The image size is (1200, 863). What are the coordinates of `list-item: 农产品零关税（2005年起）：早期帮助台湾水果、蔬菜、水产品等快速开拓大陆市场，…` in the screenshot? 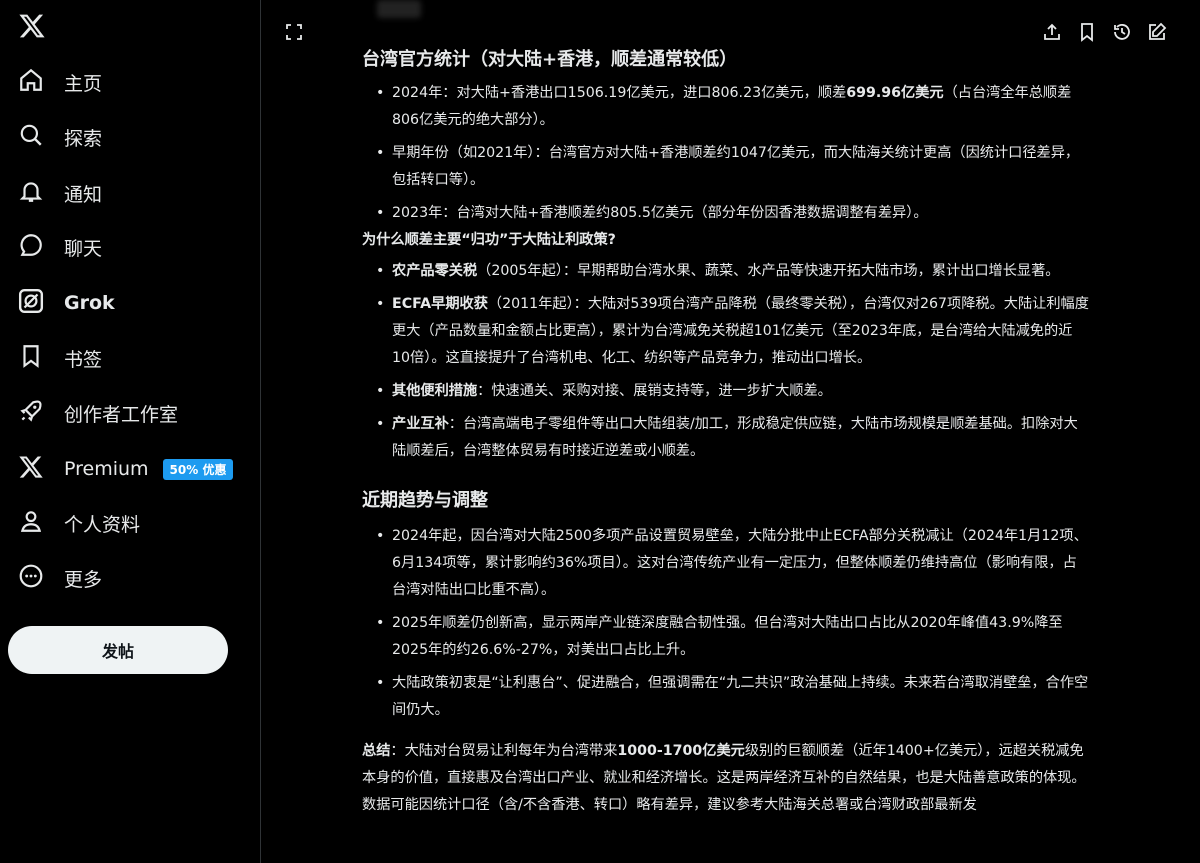 It's located at (726, 271).